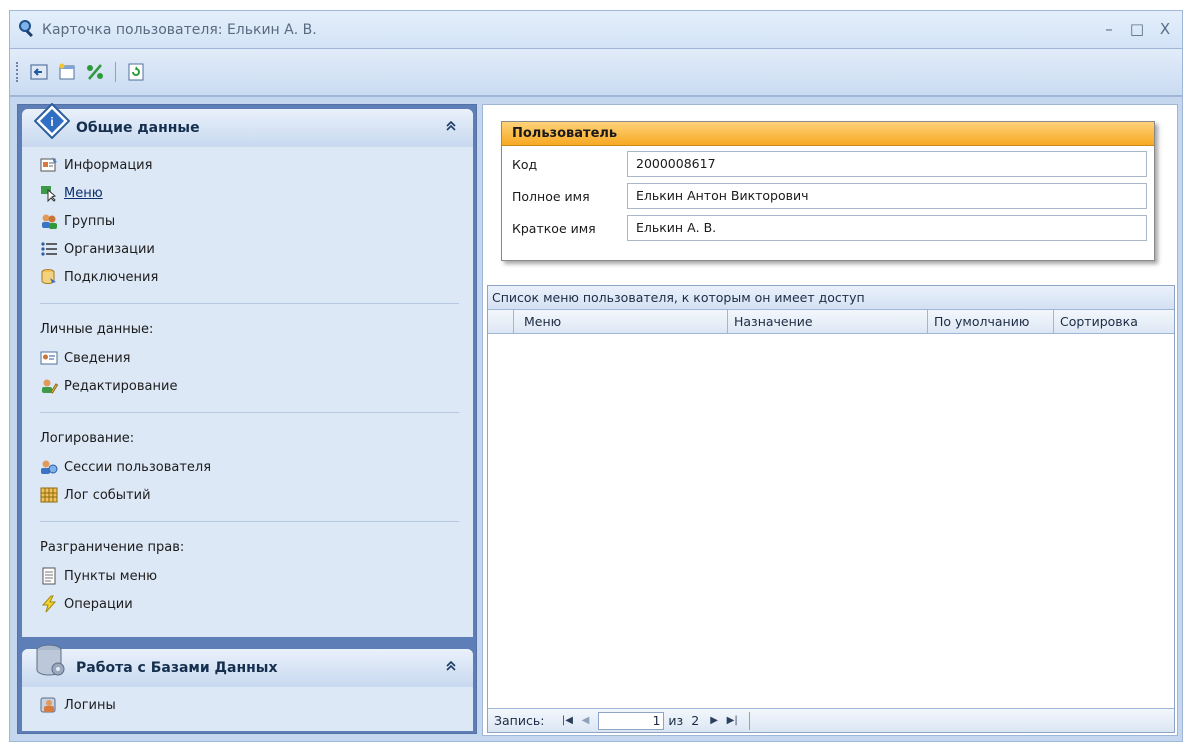  I want to click on code-field: 2000008617, so click(887, 164).